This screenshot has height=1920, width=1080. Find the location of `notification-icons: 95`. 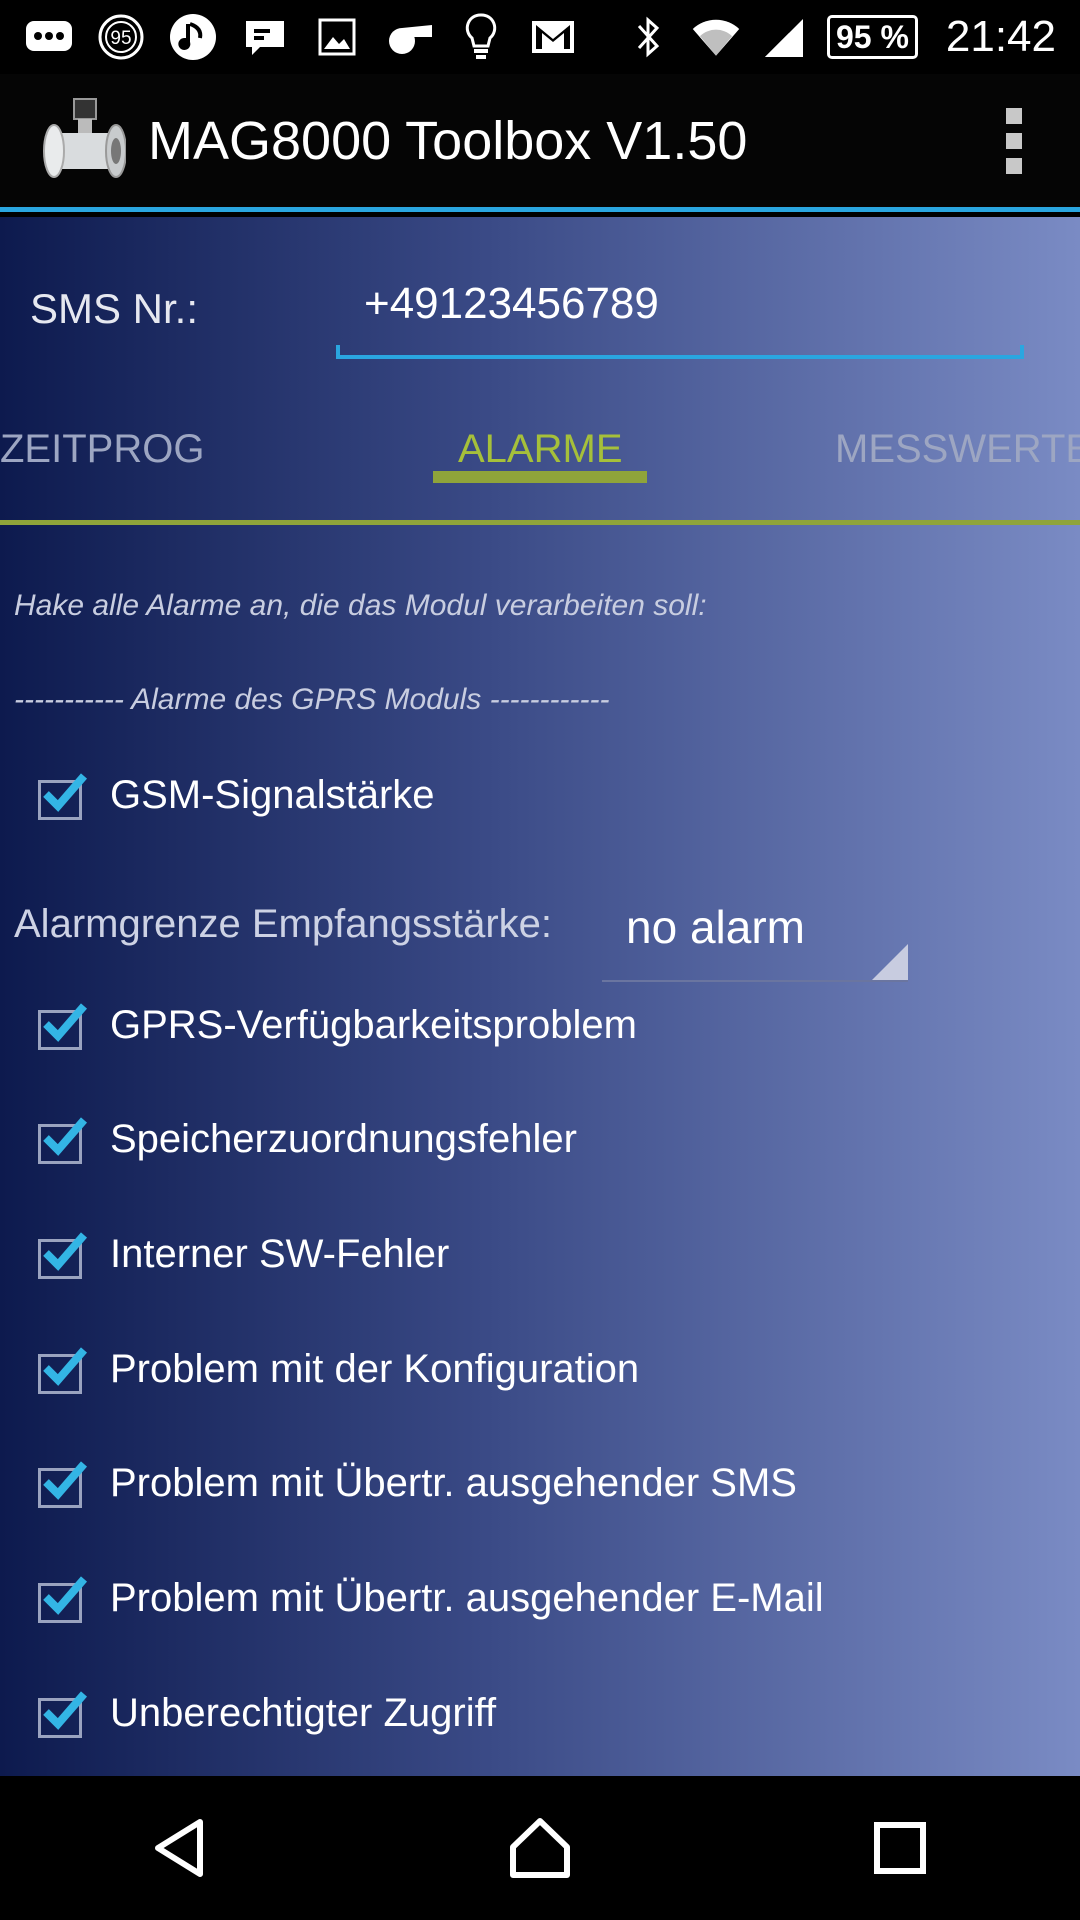

notification-icons: 95 is located at coordinates (323, 37).